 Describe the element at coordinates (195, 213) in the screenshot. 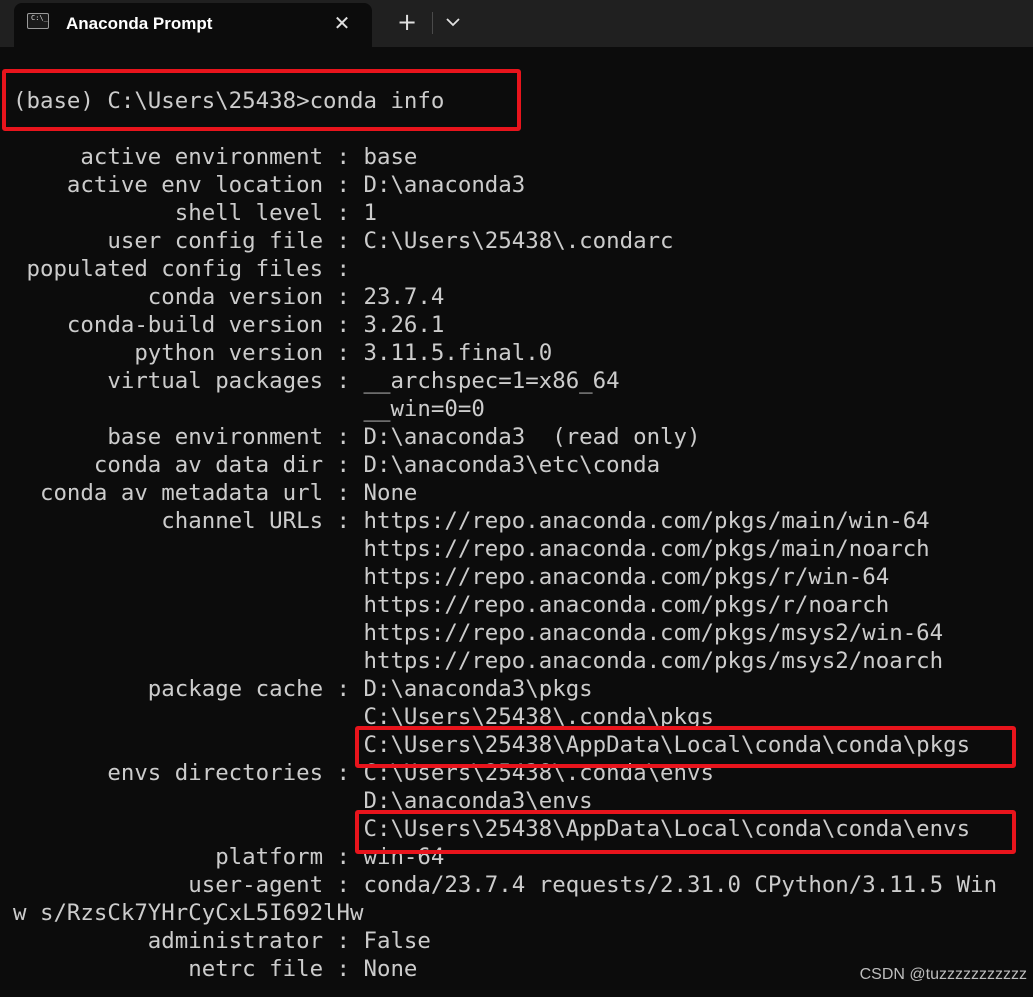

I see `output-line: shell level : 1` at that location.